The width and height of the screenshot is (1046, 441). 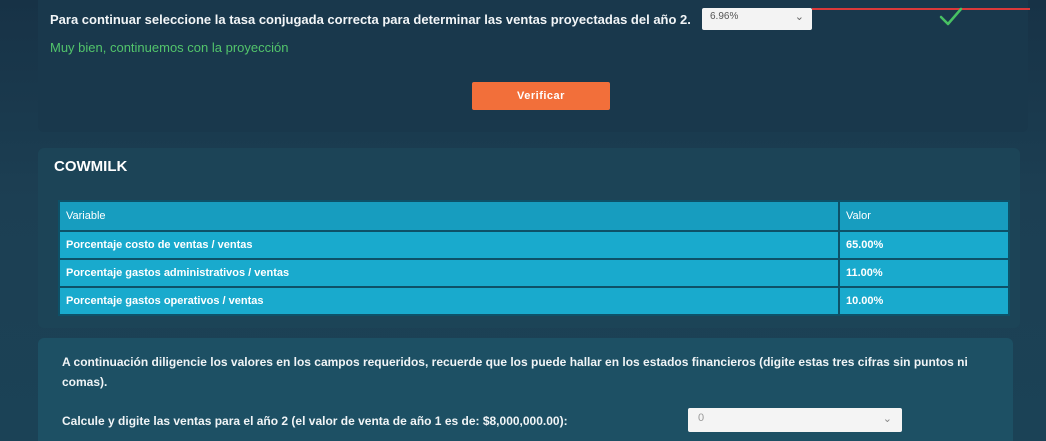 I want to click on rate-select-value: 6.96%, so click(x=724, y=16).